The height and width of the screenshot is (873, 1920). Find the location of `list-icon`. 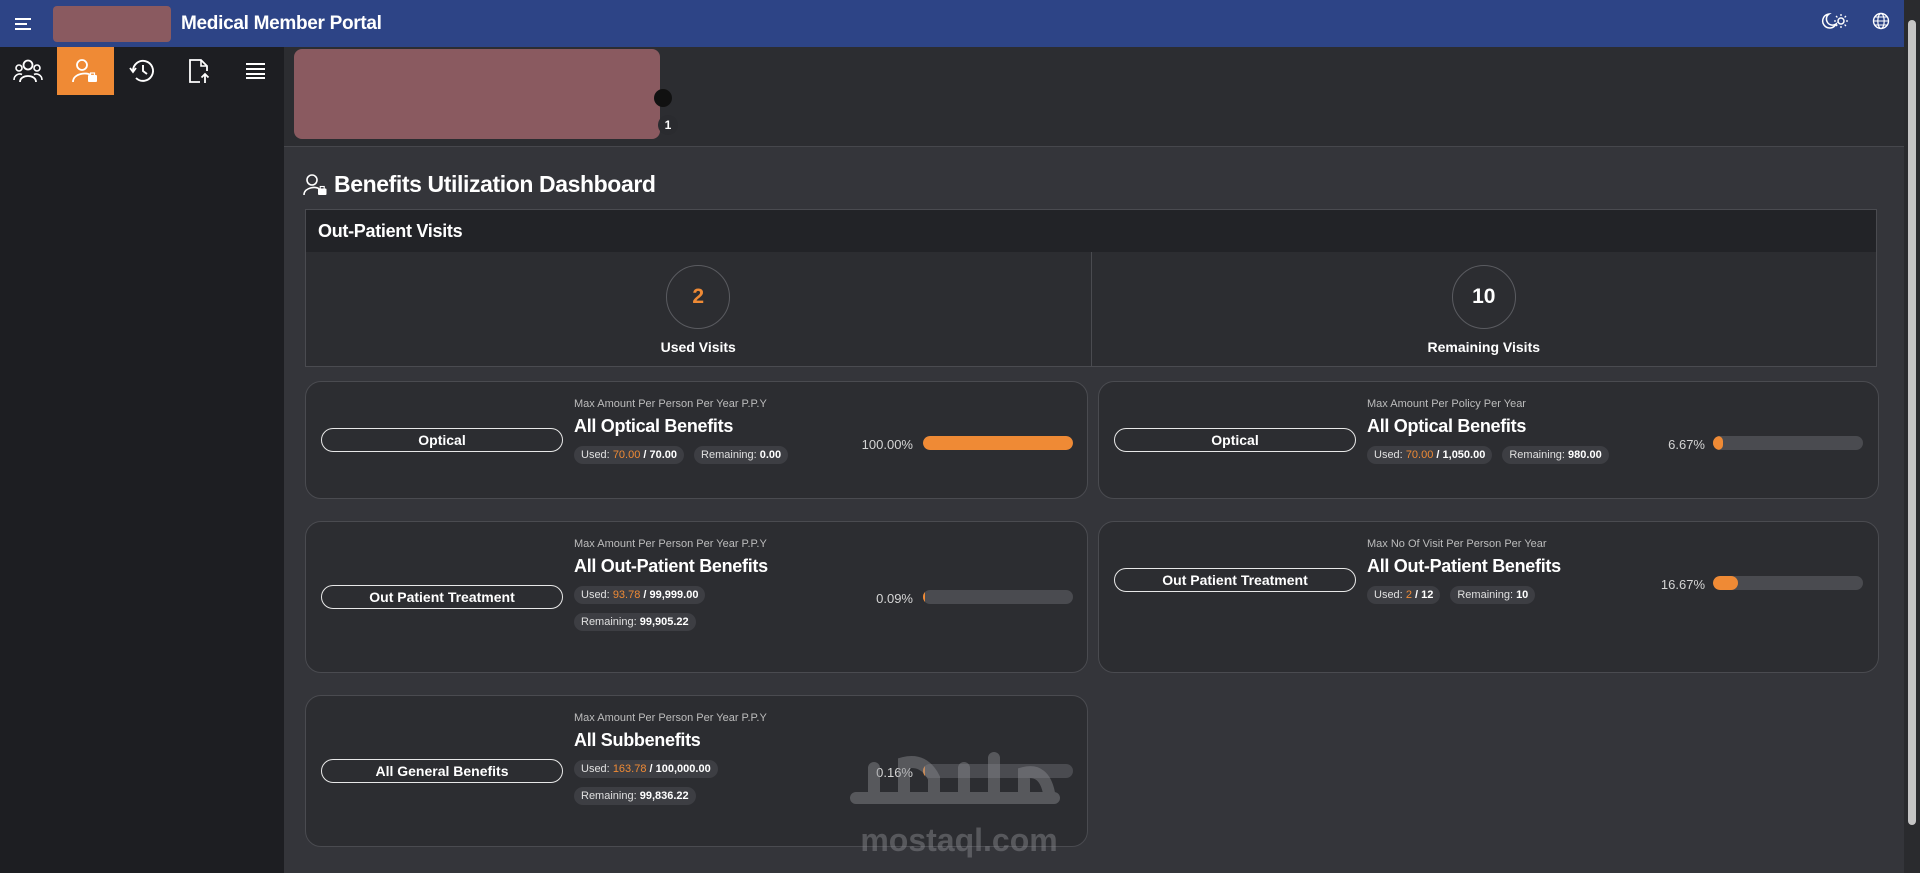

list-icon is located at coordinates (255, 71).